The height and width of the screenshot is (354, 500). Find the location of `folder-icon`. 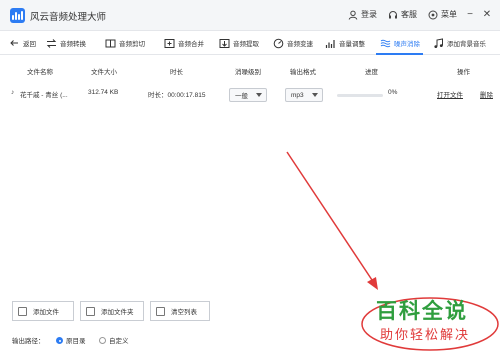

folder-icon is located at coordinates (90, 311).